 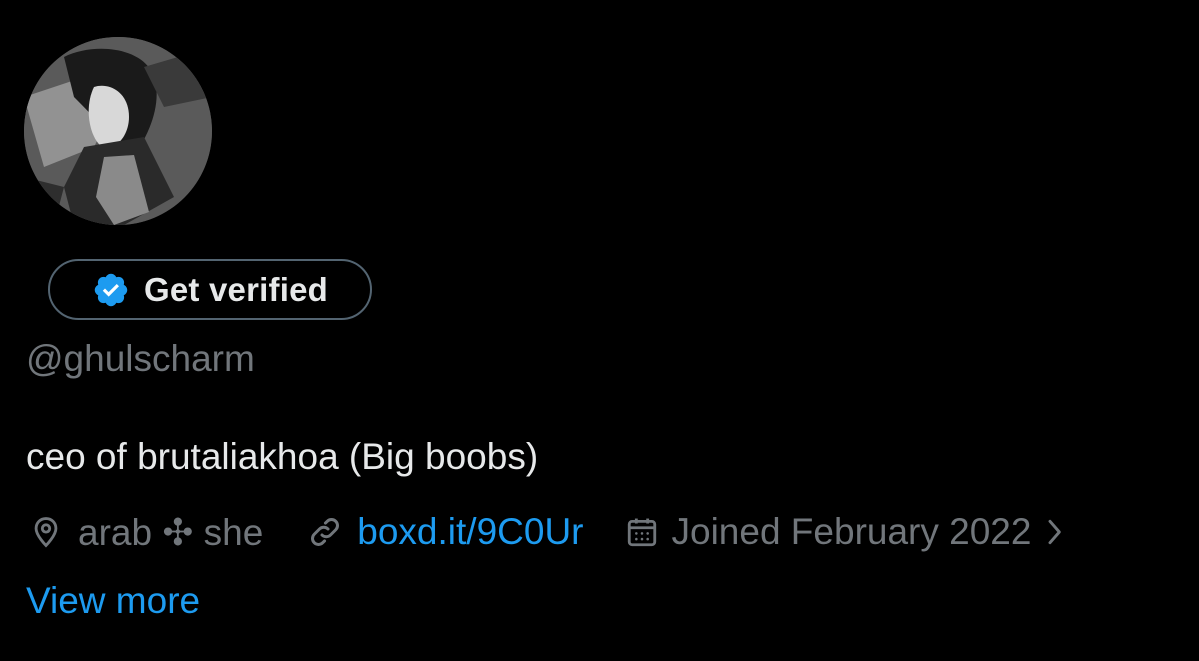 What do you see at coordinates (46, 532) in the screenshot?
I see `location-pin-icon` at bounding box center [46, 532].